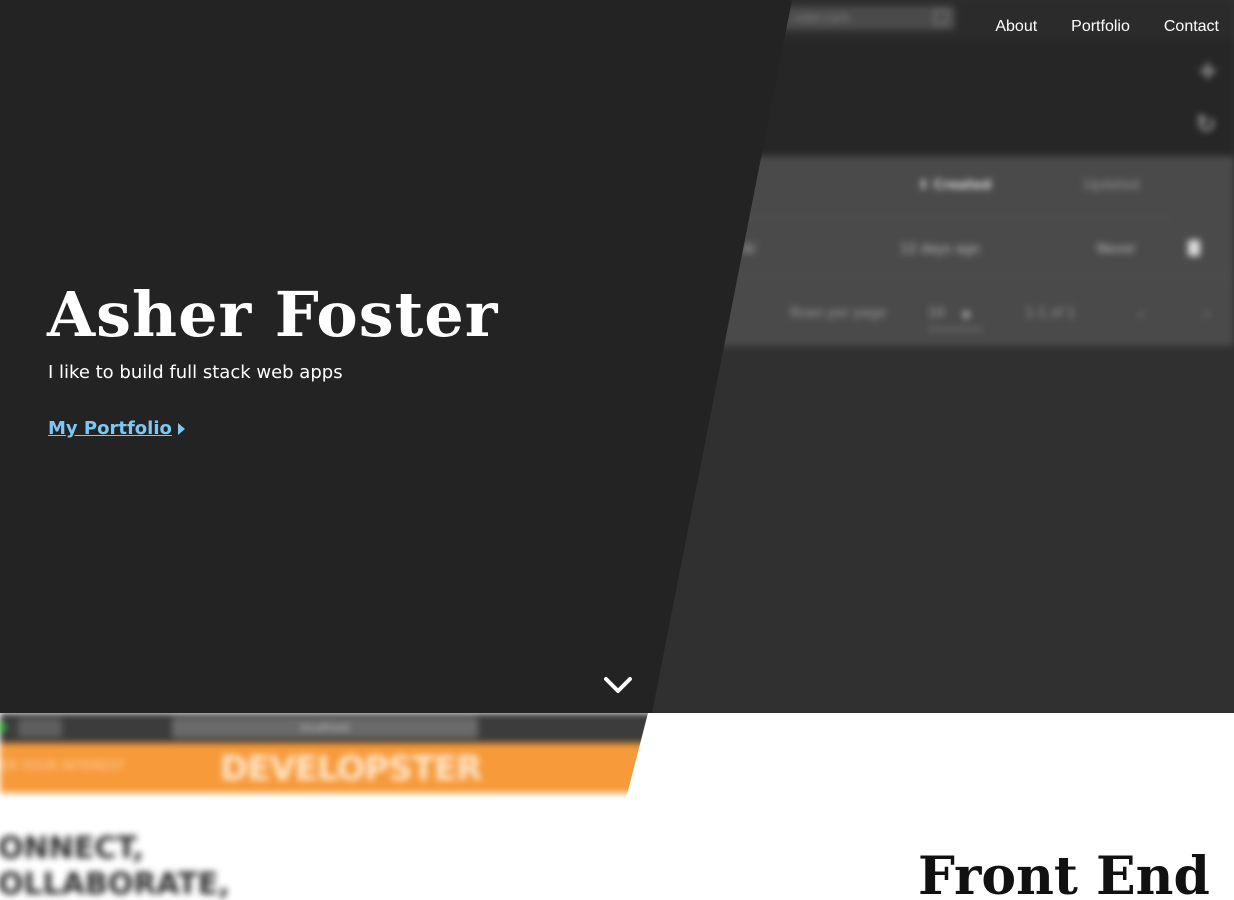 This screenshot has width=1234, height=900. What do you see at coordinates (618, 685) in the screenshot?
I see `chevron-down-icon` at bounding box center [618, 685].